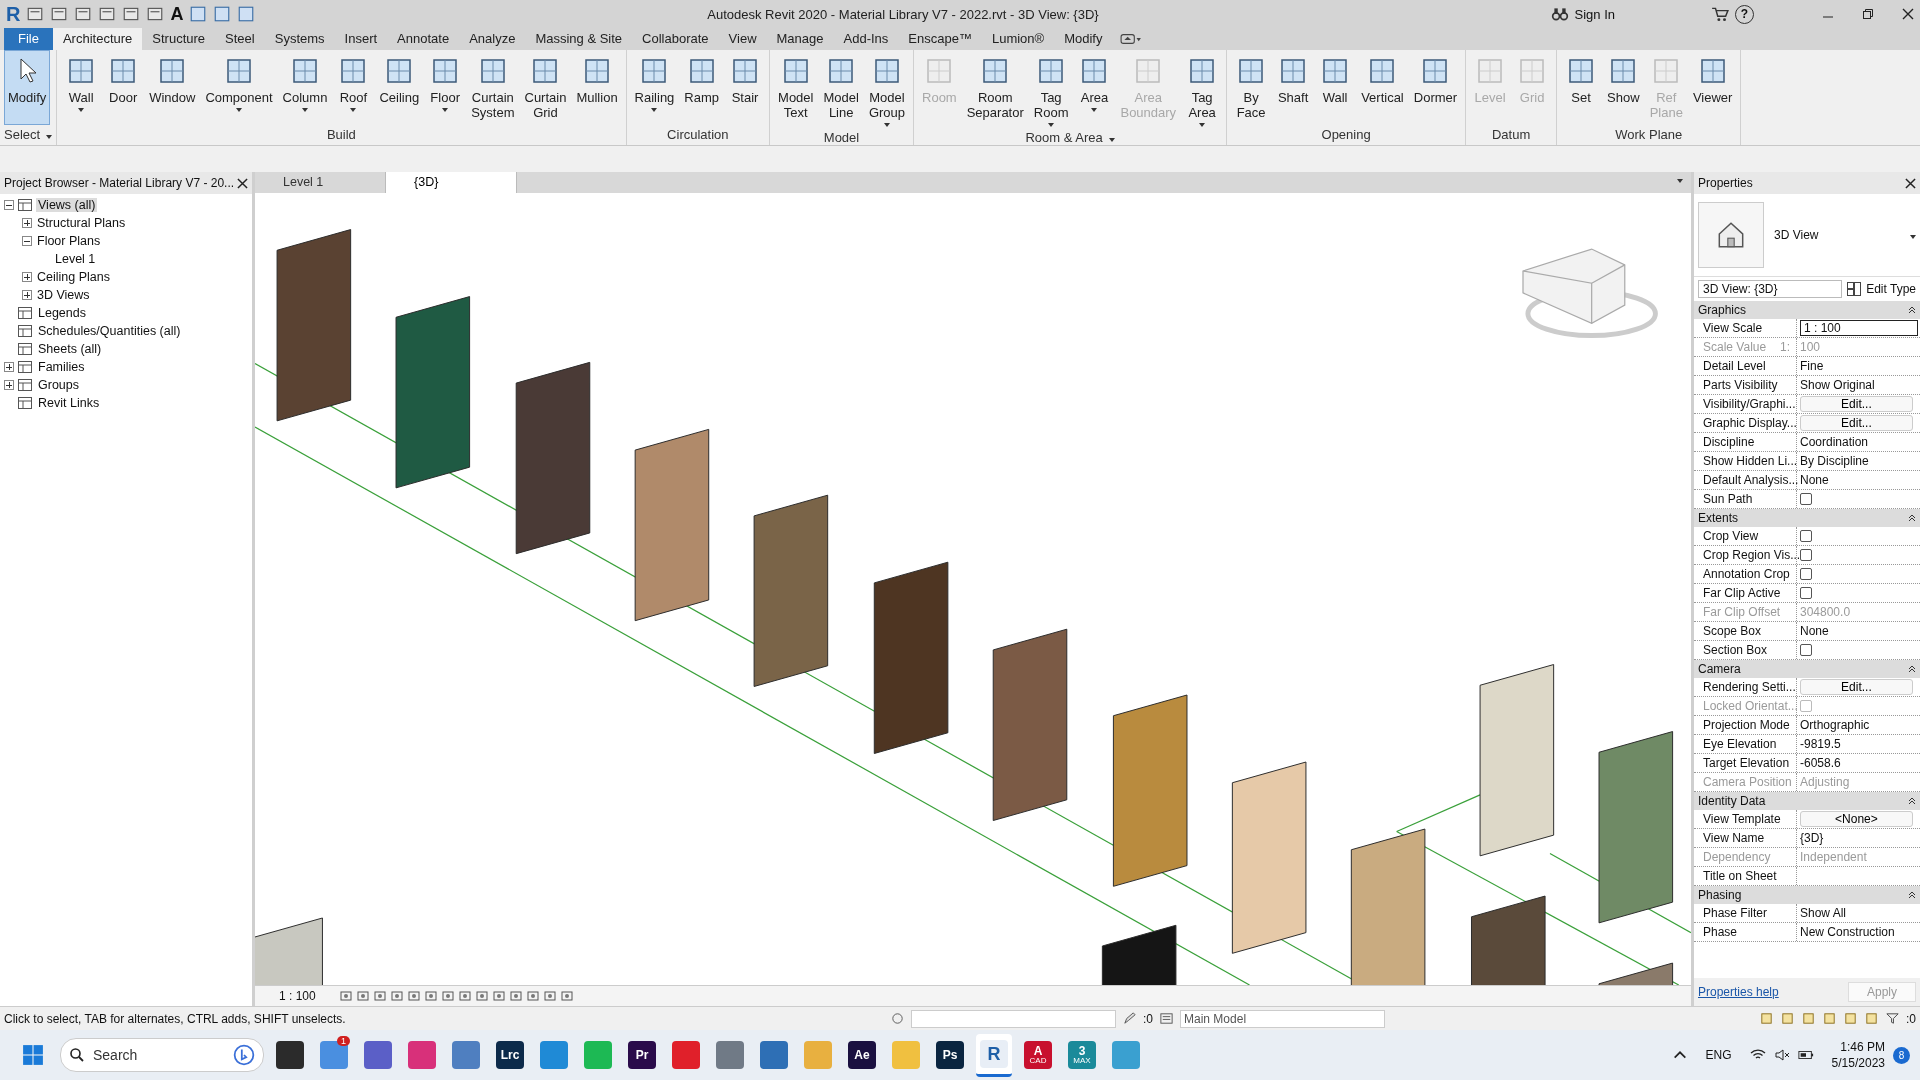 The image size is (1920, 1080). I want to click on edit-button: <None>, so click(1856, 819).